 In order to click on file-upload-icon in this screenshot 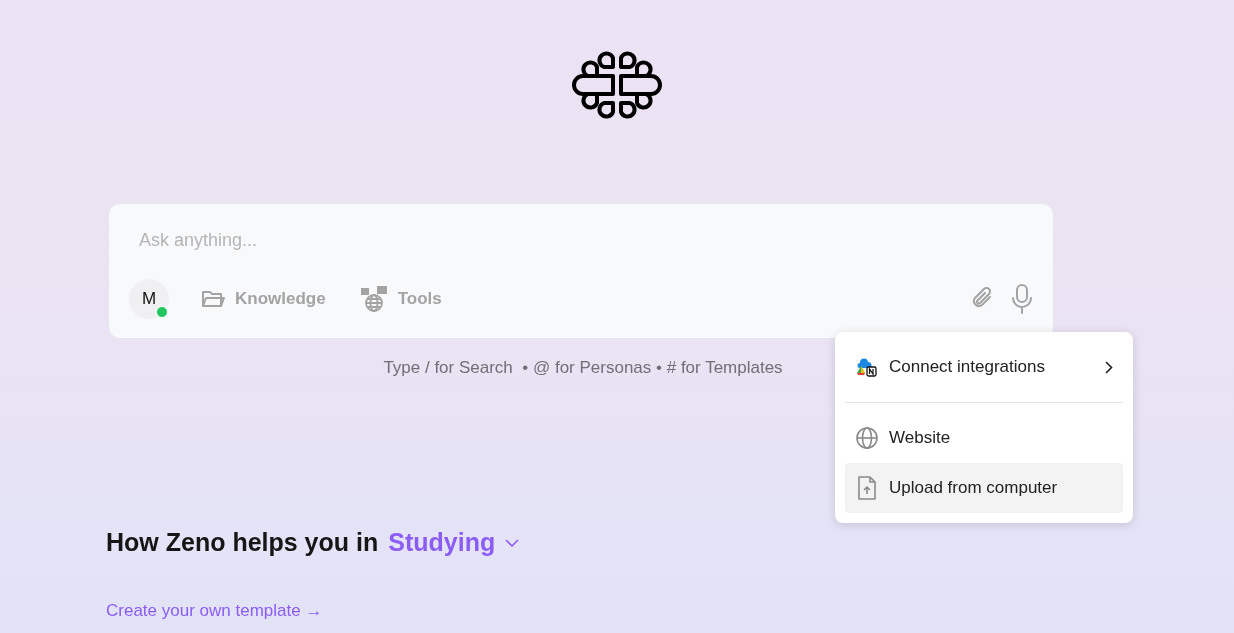, I will do `click(867, 488)`.